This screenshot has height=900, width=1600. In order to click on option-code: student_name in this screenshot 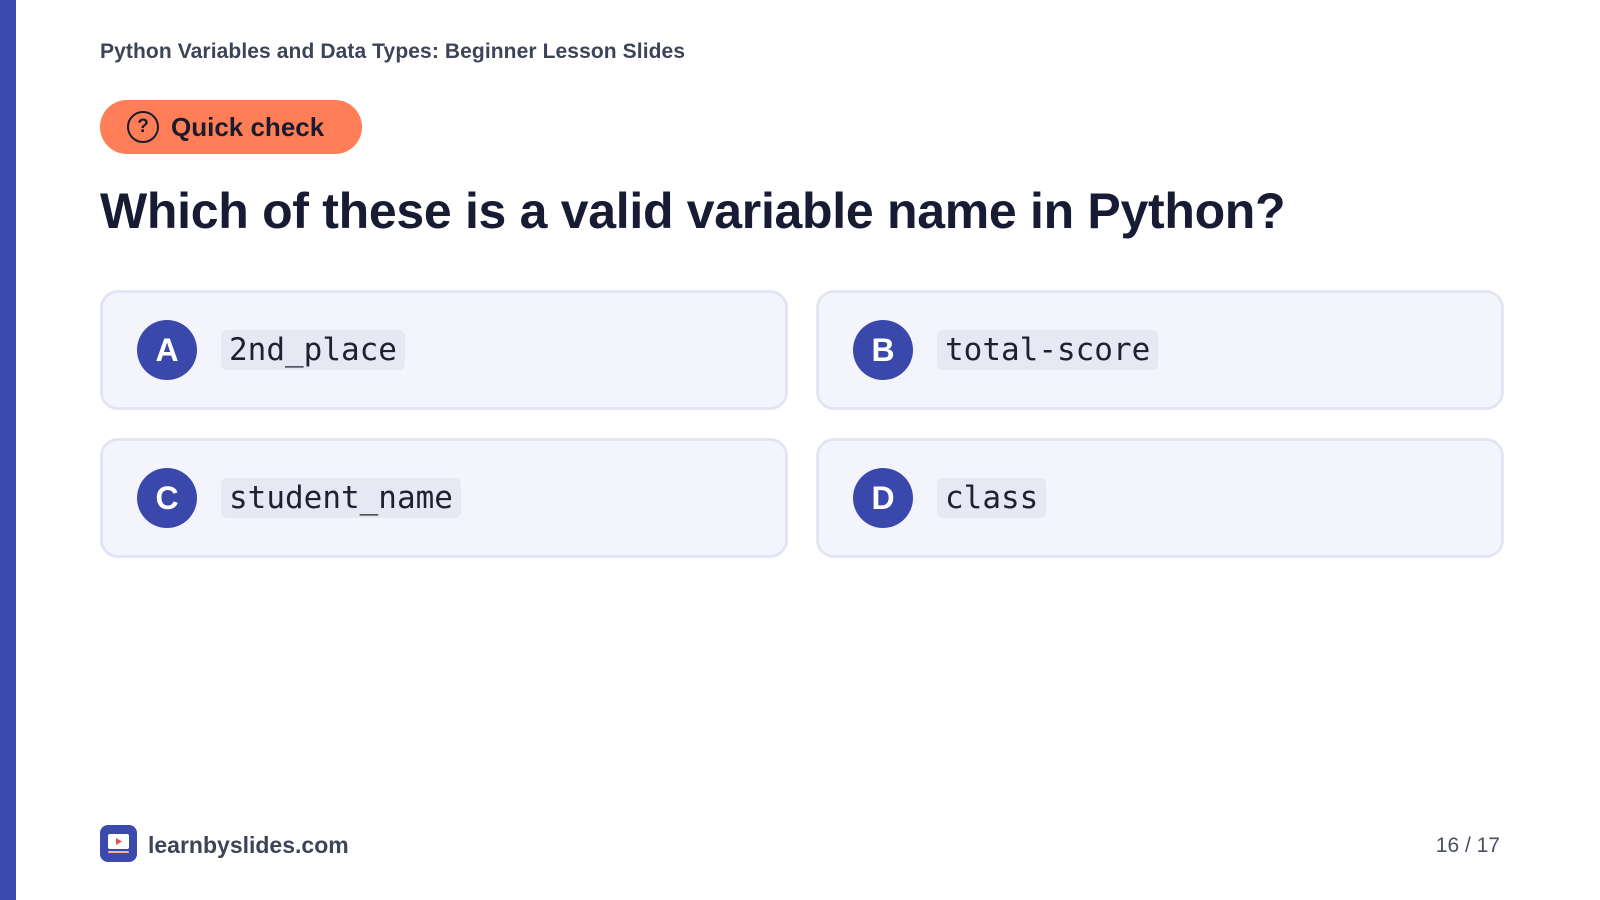, I will do `click(341, 498)`.